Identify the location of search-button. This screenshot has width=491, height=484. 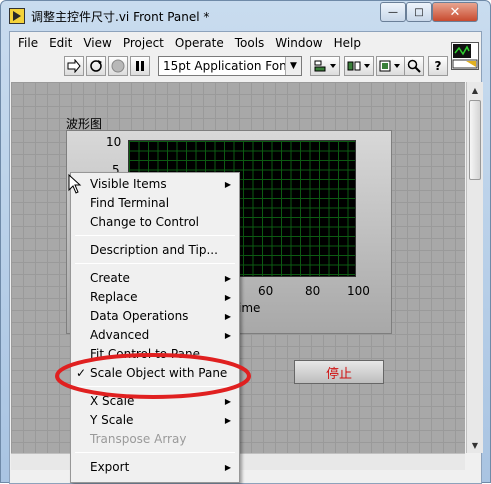
(414, 66).